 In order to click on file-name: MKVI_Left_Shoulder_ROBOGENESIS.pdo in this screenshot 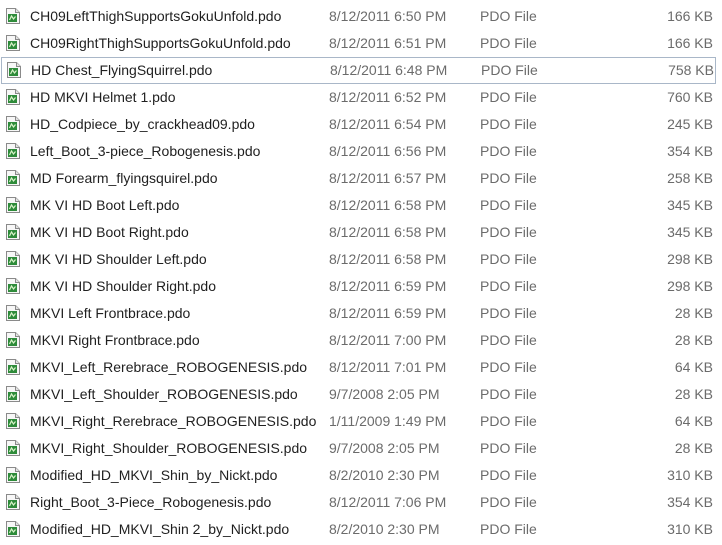, I will do `click(164, 394)`.